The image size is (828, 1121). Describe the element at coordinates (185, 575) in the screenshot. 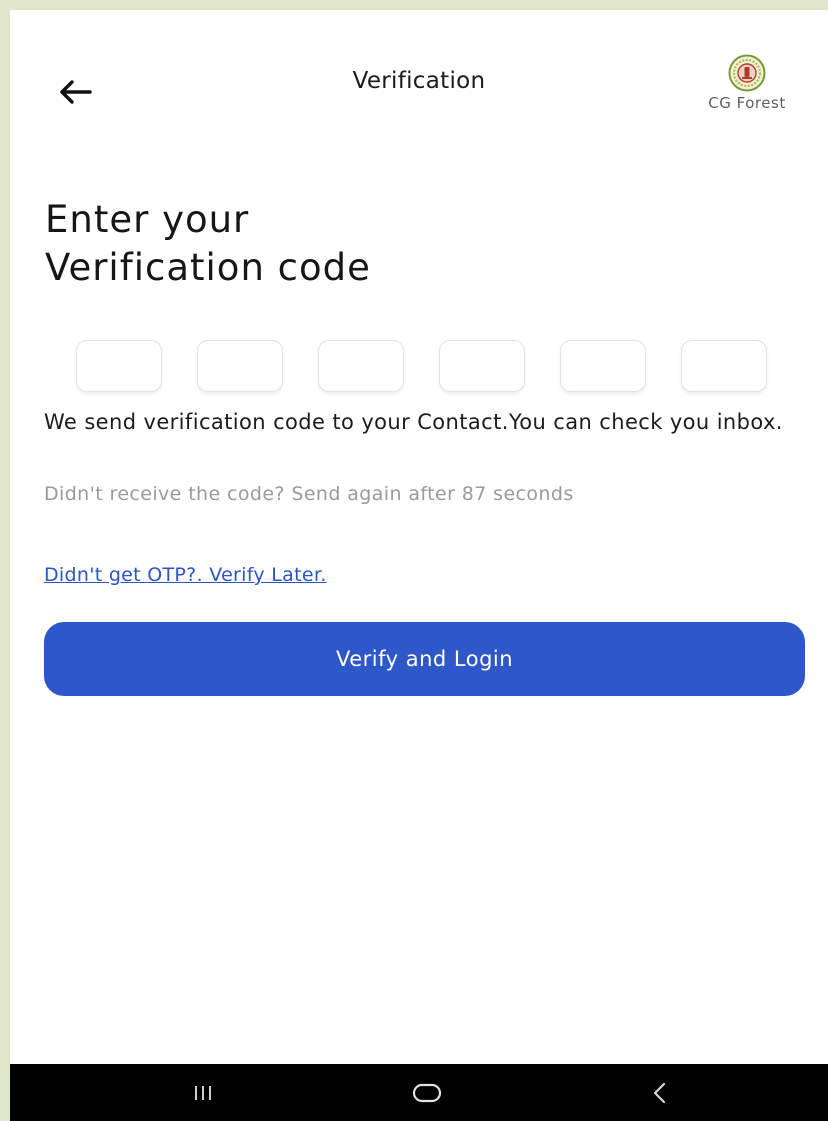

I see `verify-later-link: Didn't get OTP?. Verify Later.` at that location.